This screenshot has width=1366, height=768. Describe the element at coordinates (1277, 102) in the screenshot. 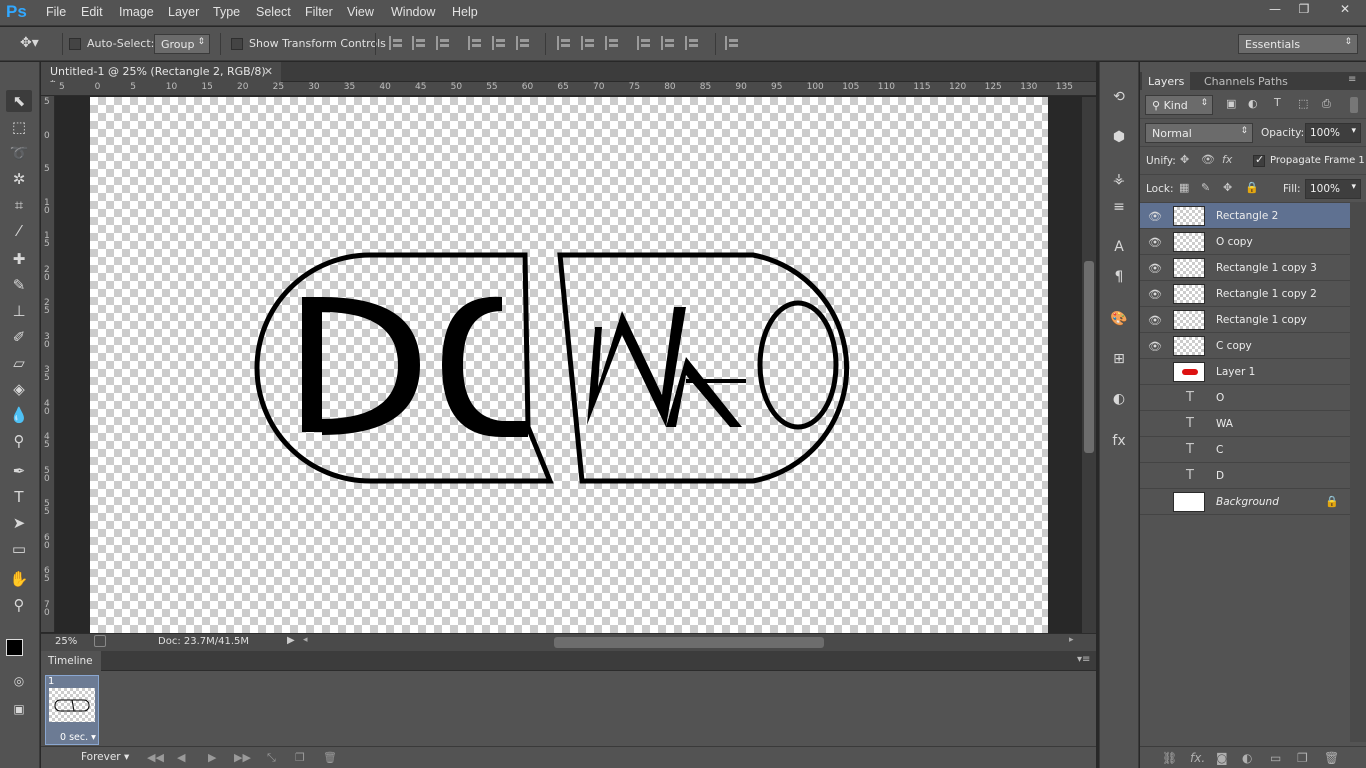

I see `filter-type-icon: T` at that location.